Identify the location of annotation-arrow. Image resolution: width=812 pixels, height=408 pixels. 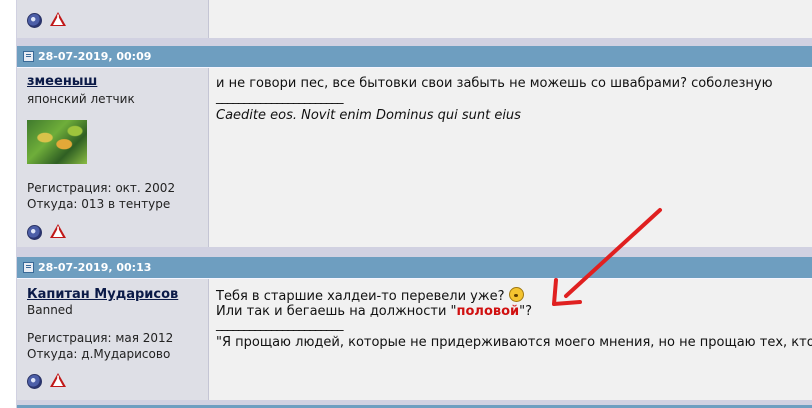
(607, 257).